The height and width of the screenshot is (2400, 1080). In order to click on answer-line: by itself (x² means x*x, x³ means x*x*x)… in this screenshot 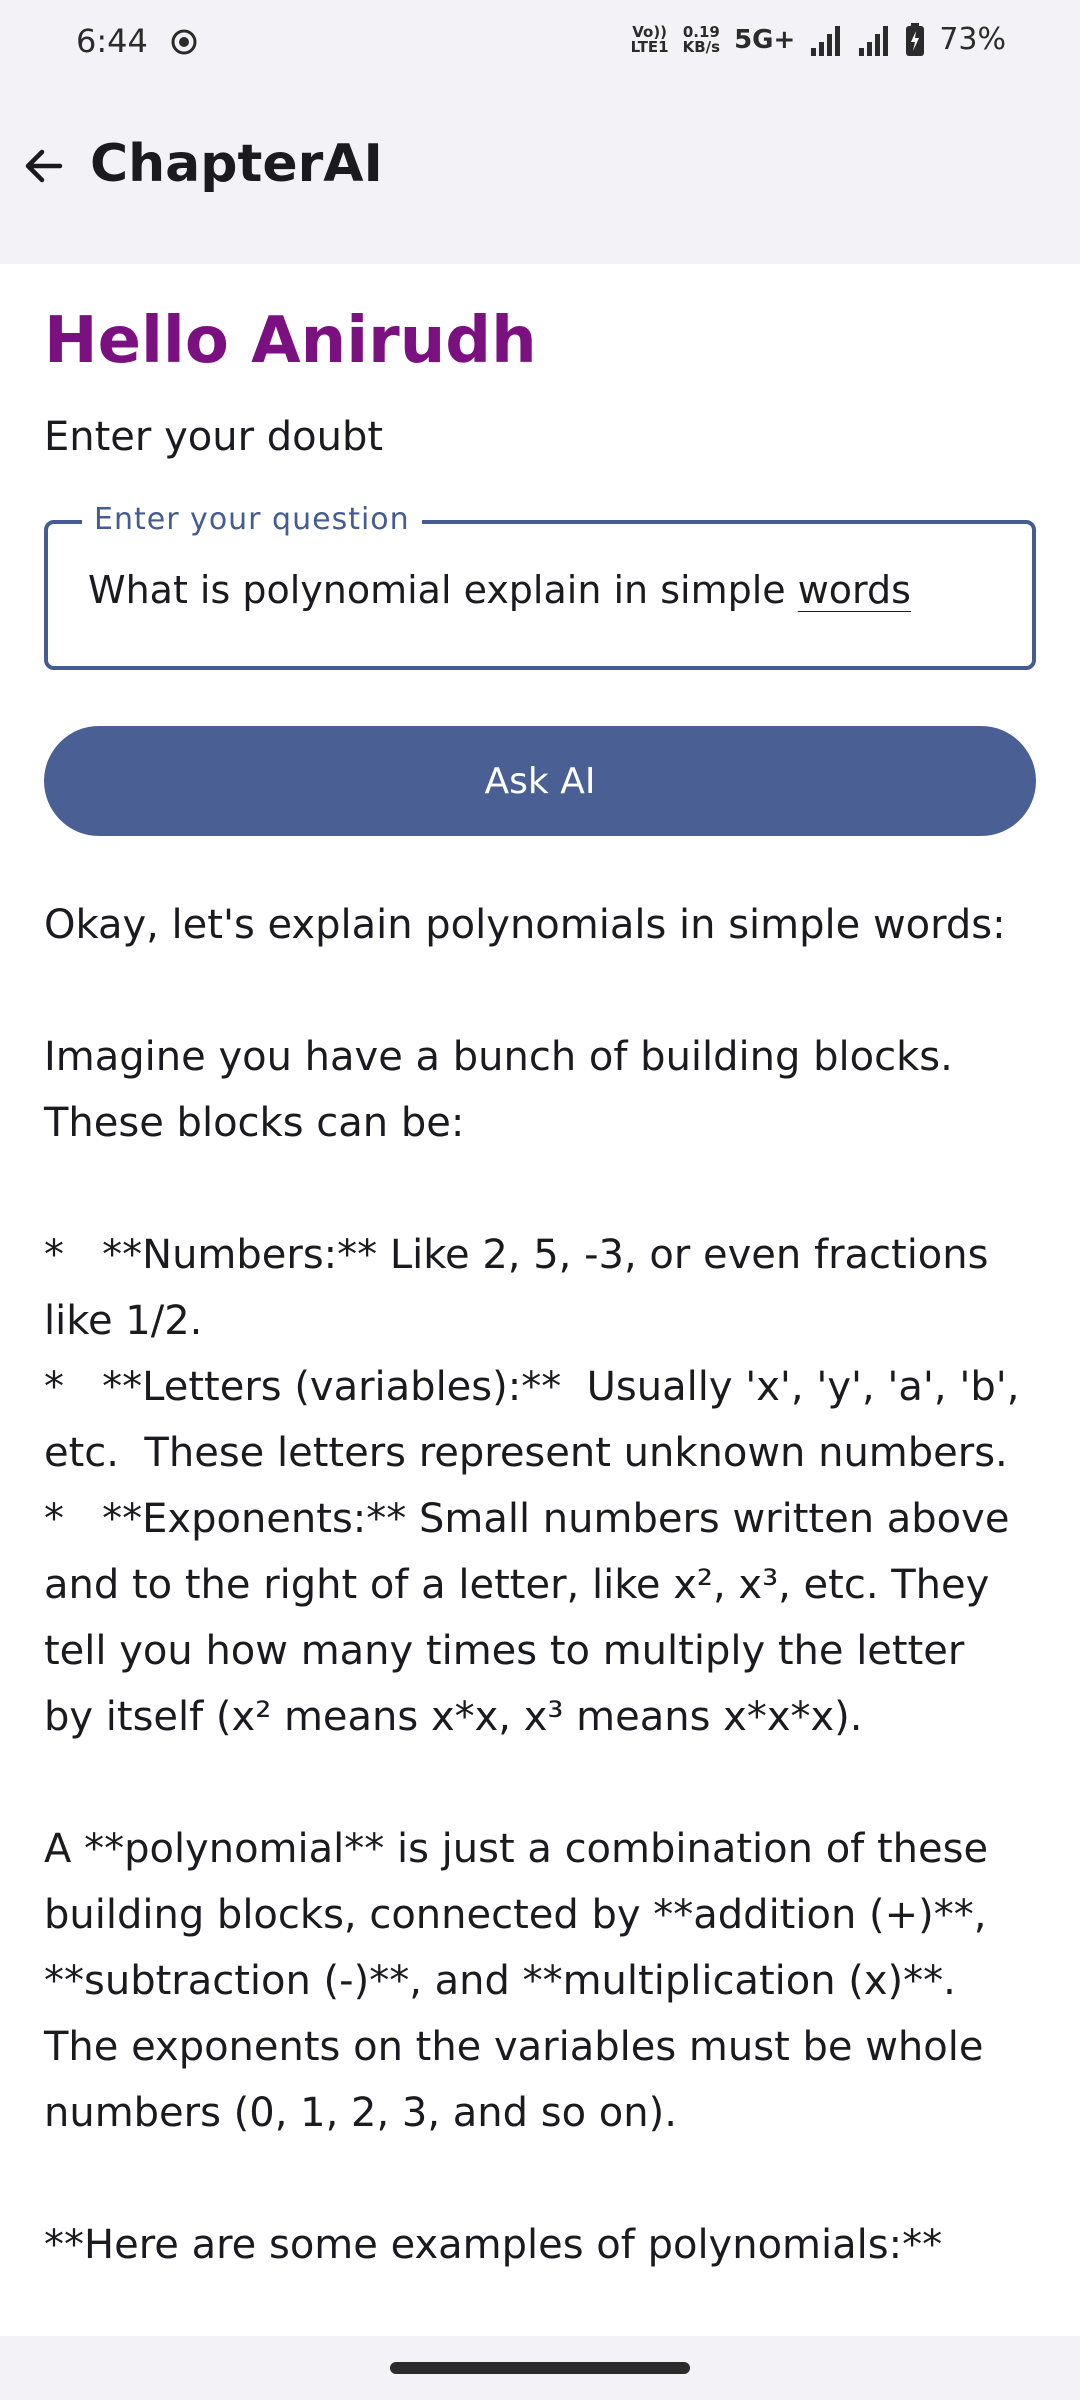, I will do `click(453, 1717)`.